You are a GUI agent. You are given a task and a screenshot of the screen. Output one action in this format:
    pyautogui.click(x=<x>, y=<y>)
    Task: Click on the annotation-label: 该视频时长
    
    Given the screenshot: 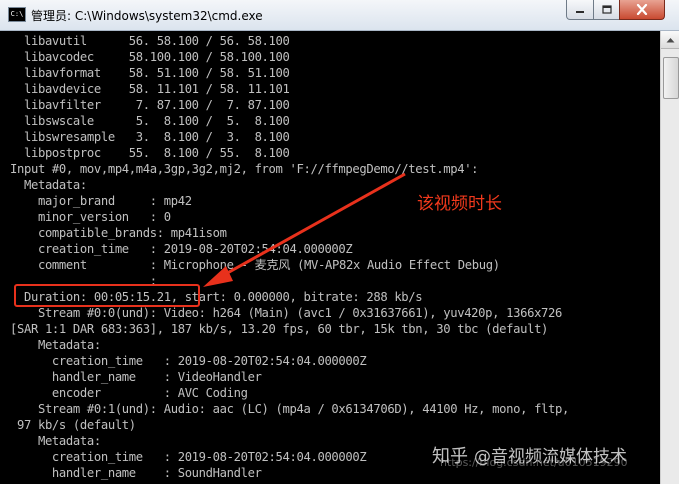 What is the action you would take?
    pyautogui.click(x=459, y=204)
    